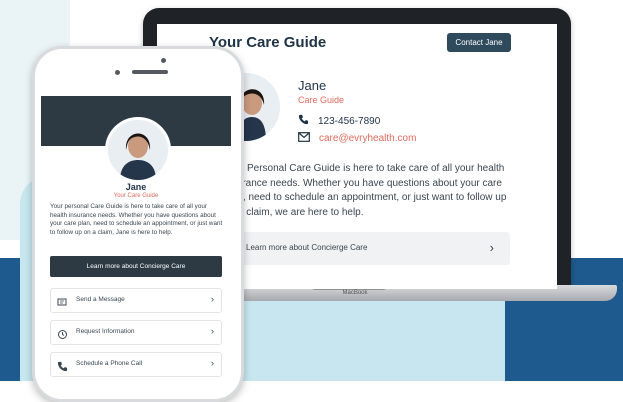 This screenshot has width=623, height=402. What do you see at coordinates (136, 300) in the screenshot?
I see `send-message-button: Send a Message ›` at bounding box center [136, 300].